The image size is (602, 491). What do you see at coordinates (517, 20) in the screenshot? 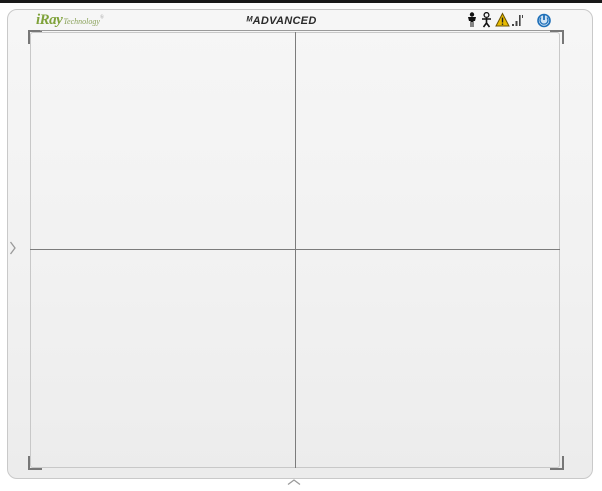
I see `signal-icon` at bounding box center [517, 20].